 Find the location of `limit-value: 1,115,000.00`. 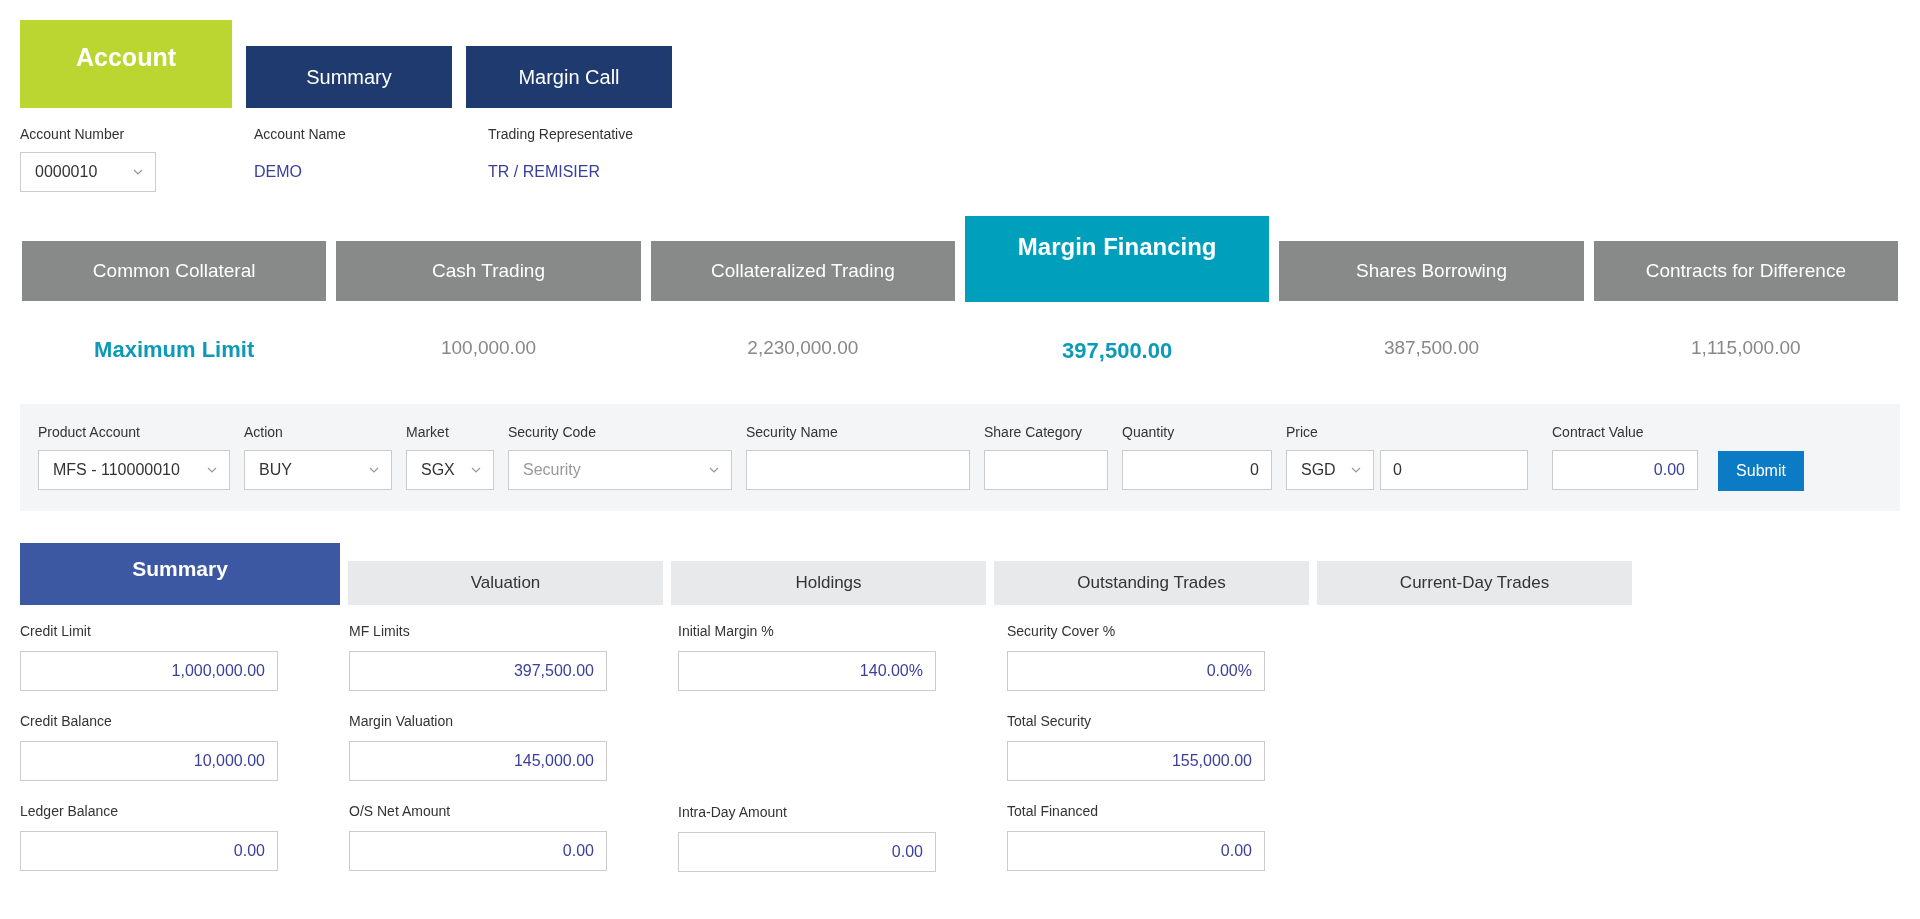

limit-value: 1,115,000.00 is located at coordinates (1746, 348).